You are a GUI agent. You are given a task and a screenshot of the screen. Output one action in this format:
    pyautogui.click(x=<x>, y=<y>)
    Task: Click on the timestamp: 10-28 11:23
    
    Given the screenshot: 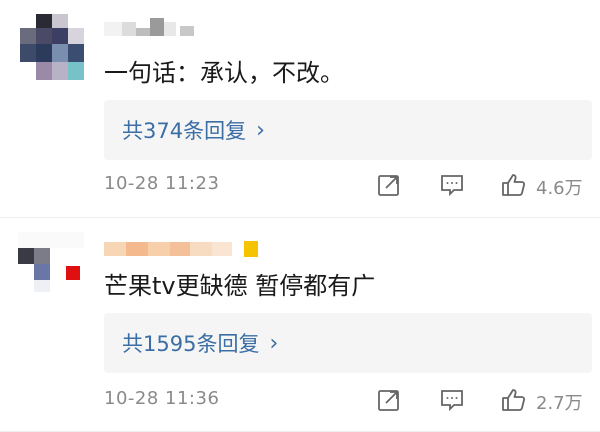 What is the action you would take?
    pyautogui.click(x=162, y=183)
    